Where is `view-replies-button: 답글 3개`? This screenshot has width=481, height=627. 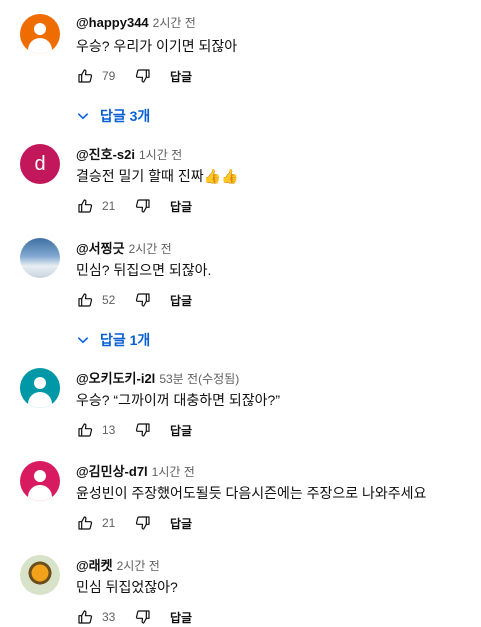 view-replies-button: 답글 3개 is located at coordinates (113, 116).